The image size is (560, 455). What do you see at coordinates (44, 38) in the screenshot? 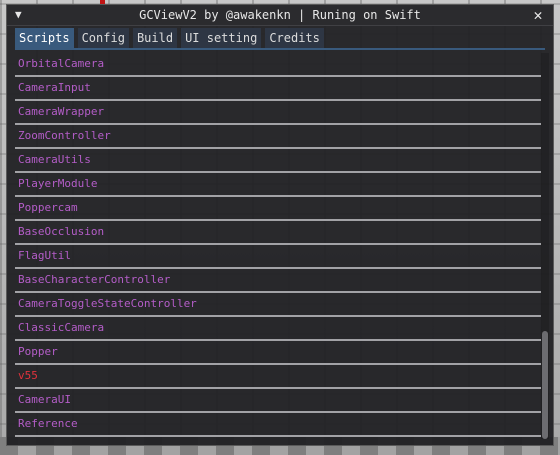
I see `tab-scripts: Scripts` at bounding box center [44, 38].